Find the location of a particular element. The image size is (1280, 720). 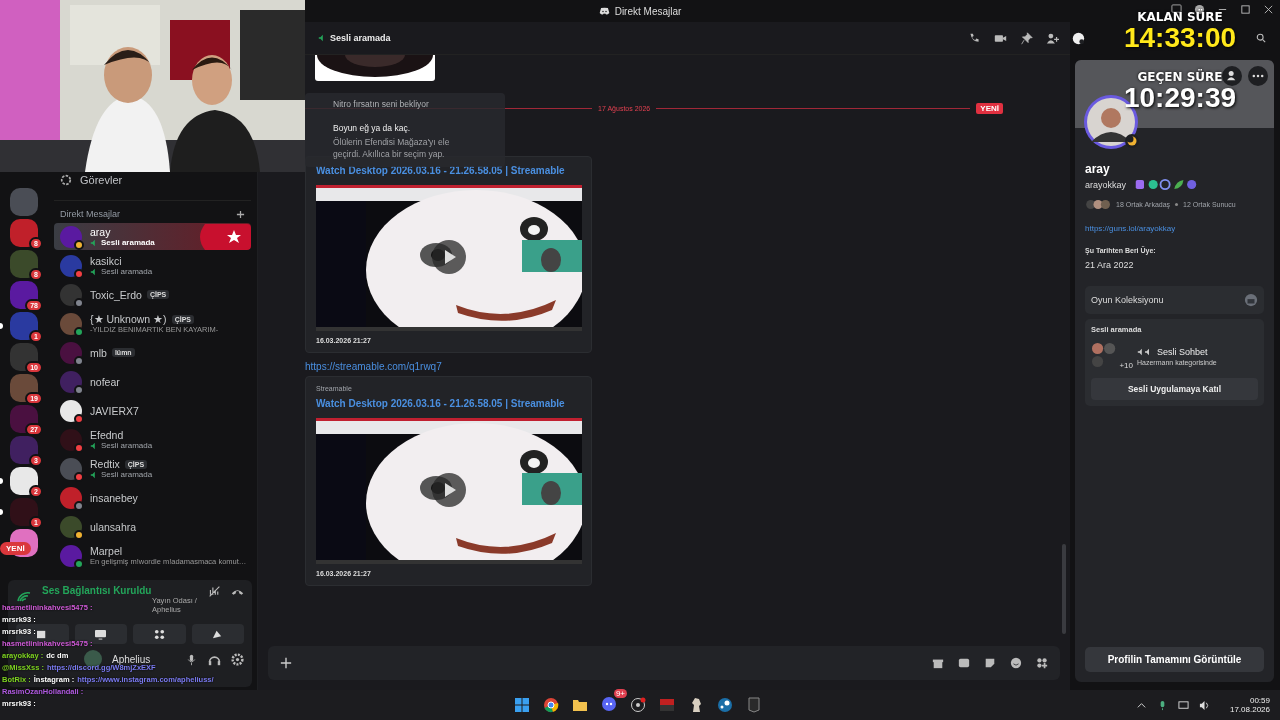

gif-icon is located at coordinates (964, 663).